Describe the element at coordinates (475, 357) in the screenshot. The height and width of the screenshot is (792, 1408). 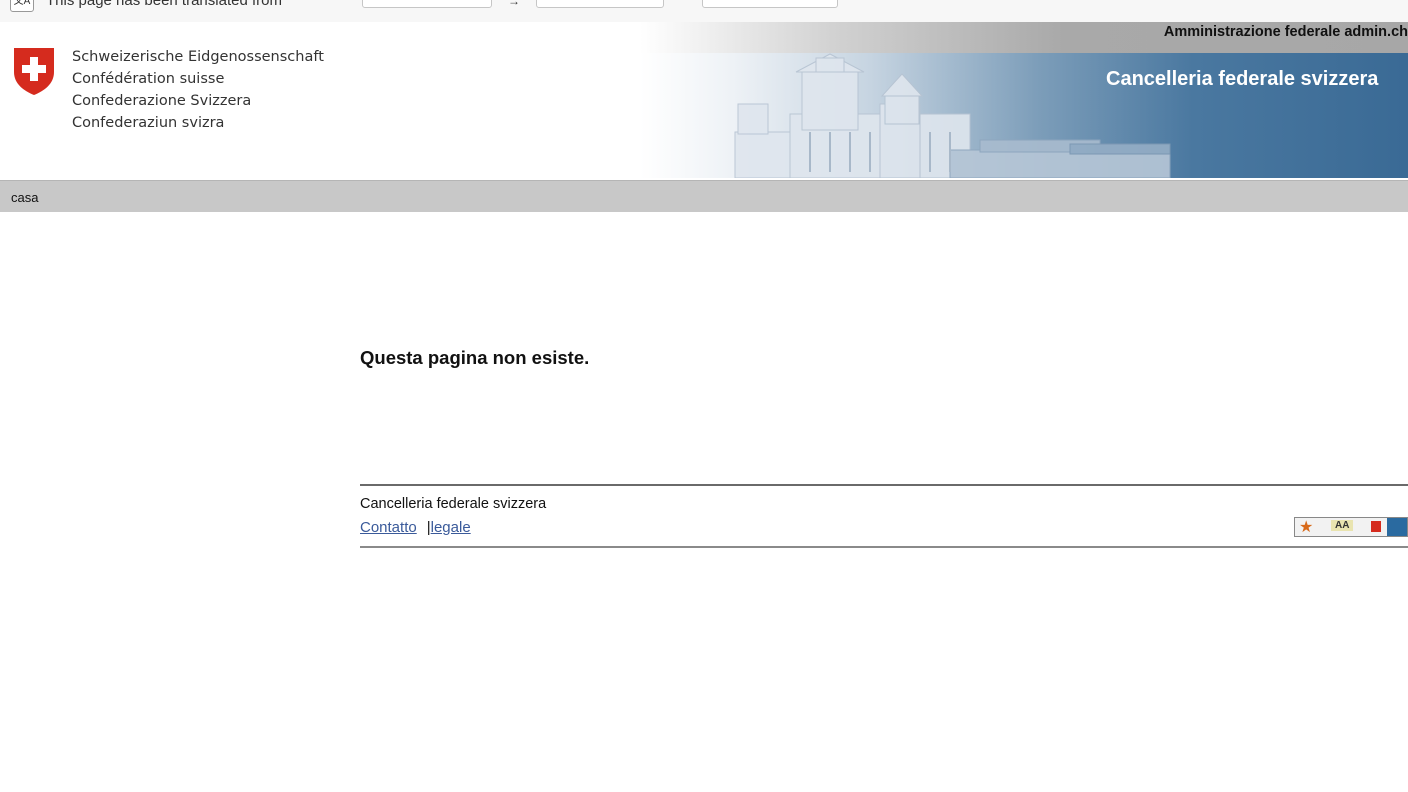
I see `page-not-found-message: Questa pagina non esiste.` at that location.